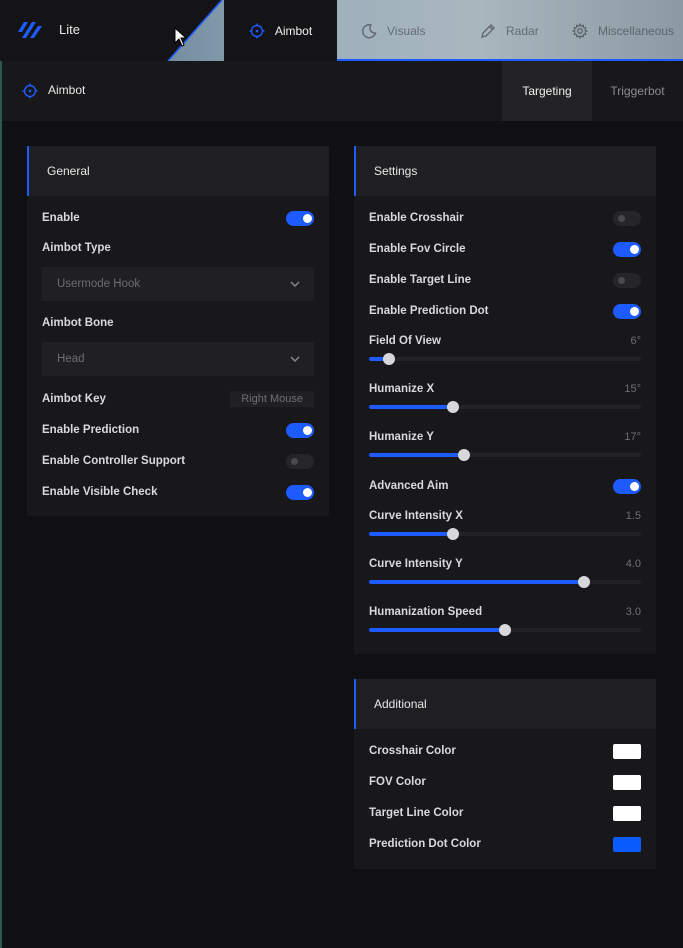 The image size is (683, 948). What do you see at coordinates (412, 751) in the screenshot?
I see `crosshair-color-label: Crosshair Color` at bounding box center [412, 751].